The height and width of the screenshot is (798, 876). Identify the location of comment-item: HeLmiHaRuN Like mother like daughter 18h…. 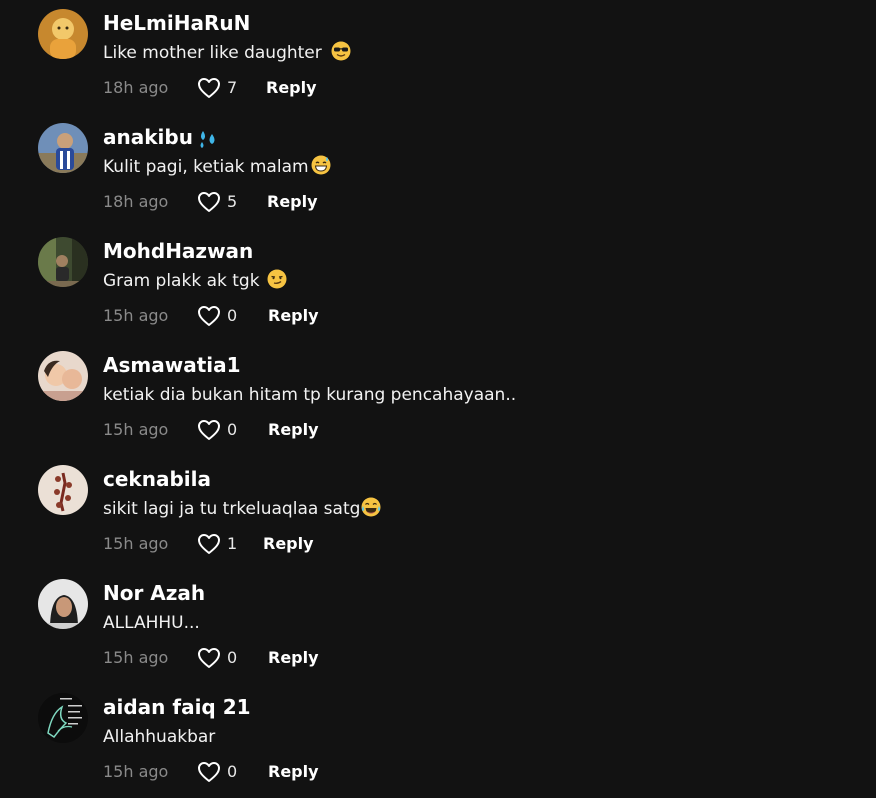
(438, 57).